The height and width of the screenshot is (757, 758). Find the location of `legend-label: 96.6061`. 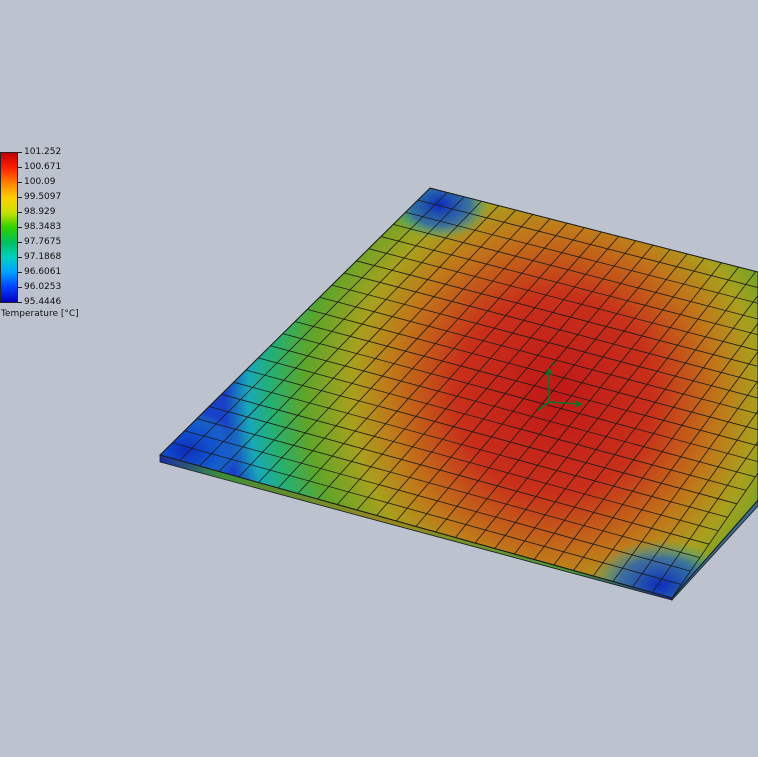

legend-label: 96.6061 is located at coordinates (43, 272).